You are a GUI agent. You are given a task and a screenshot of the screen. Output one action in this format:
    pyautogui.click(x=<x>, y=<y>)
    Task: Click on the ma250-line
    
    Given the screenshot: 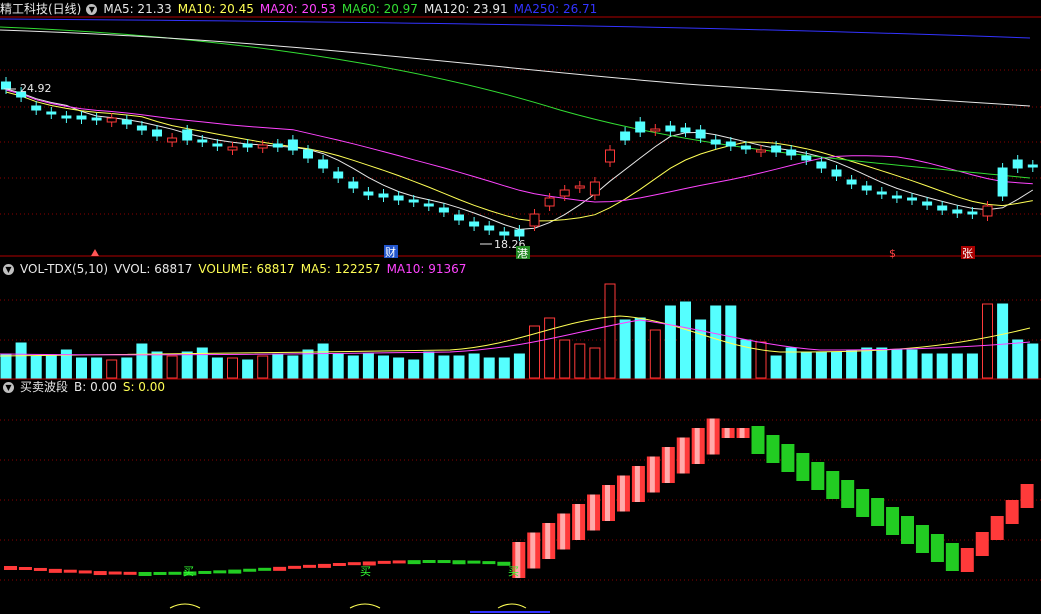 What is the action you would take?
    pyautogui.click(x=515, y=28)
    